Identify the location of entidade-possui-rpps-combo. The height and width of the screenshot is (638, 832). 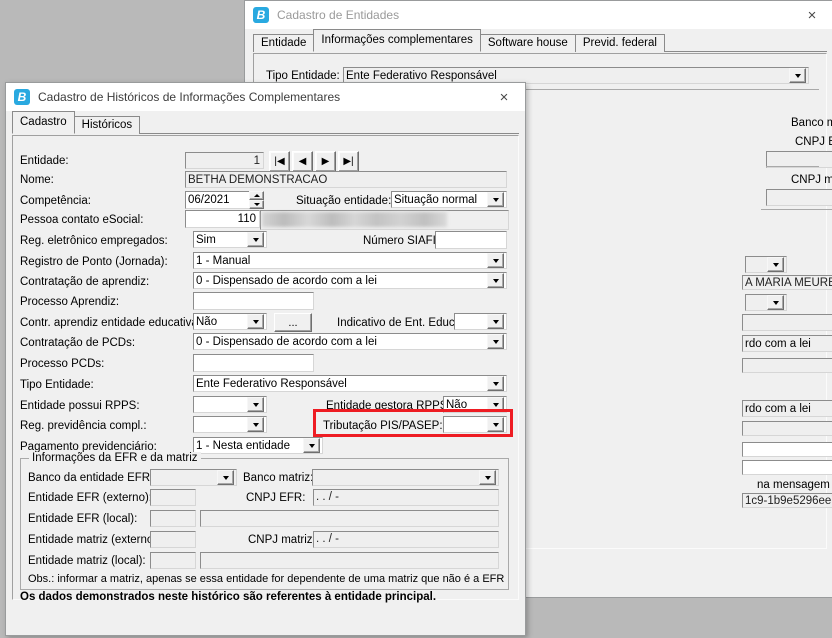
(230, 404).